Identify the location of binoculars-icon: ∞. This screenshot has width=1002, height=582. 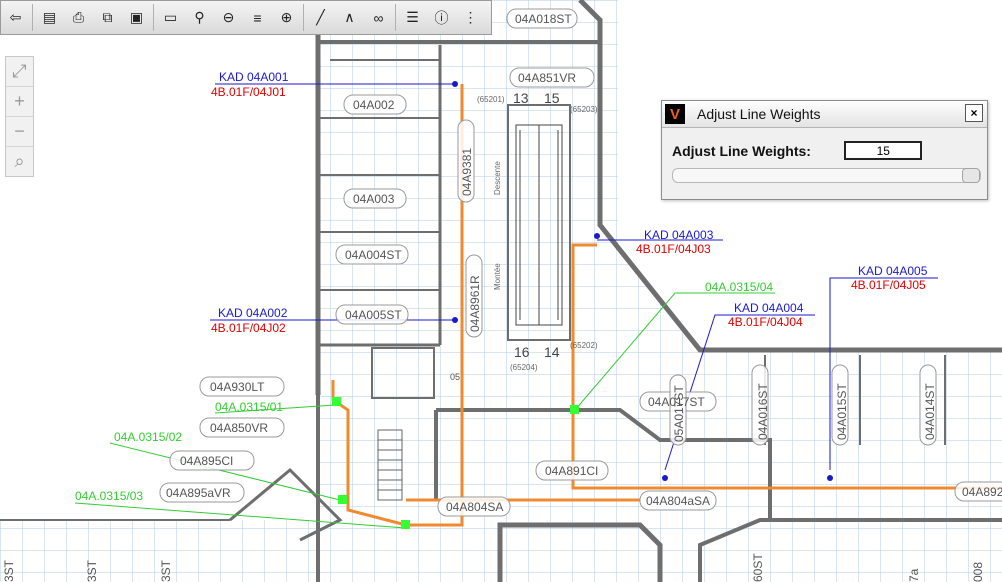
(378, 17).